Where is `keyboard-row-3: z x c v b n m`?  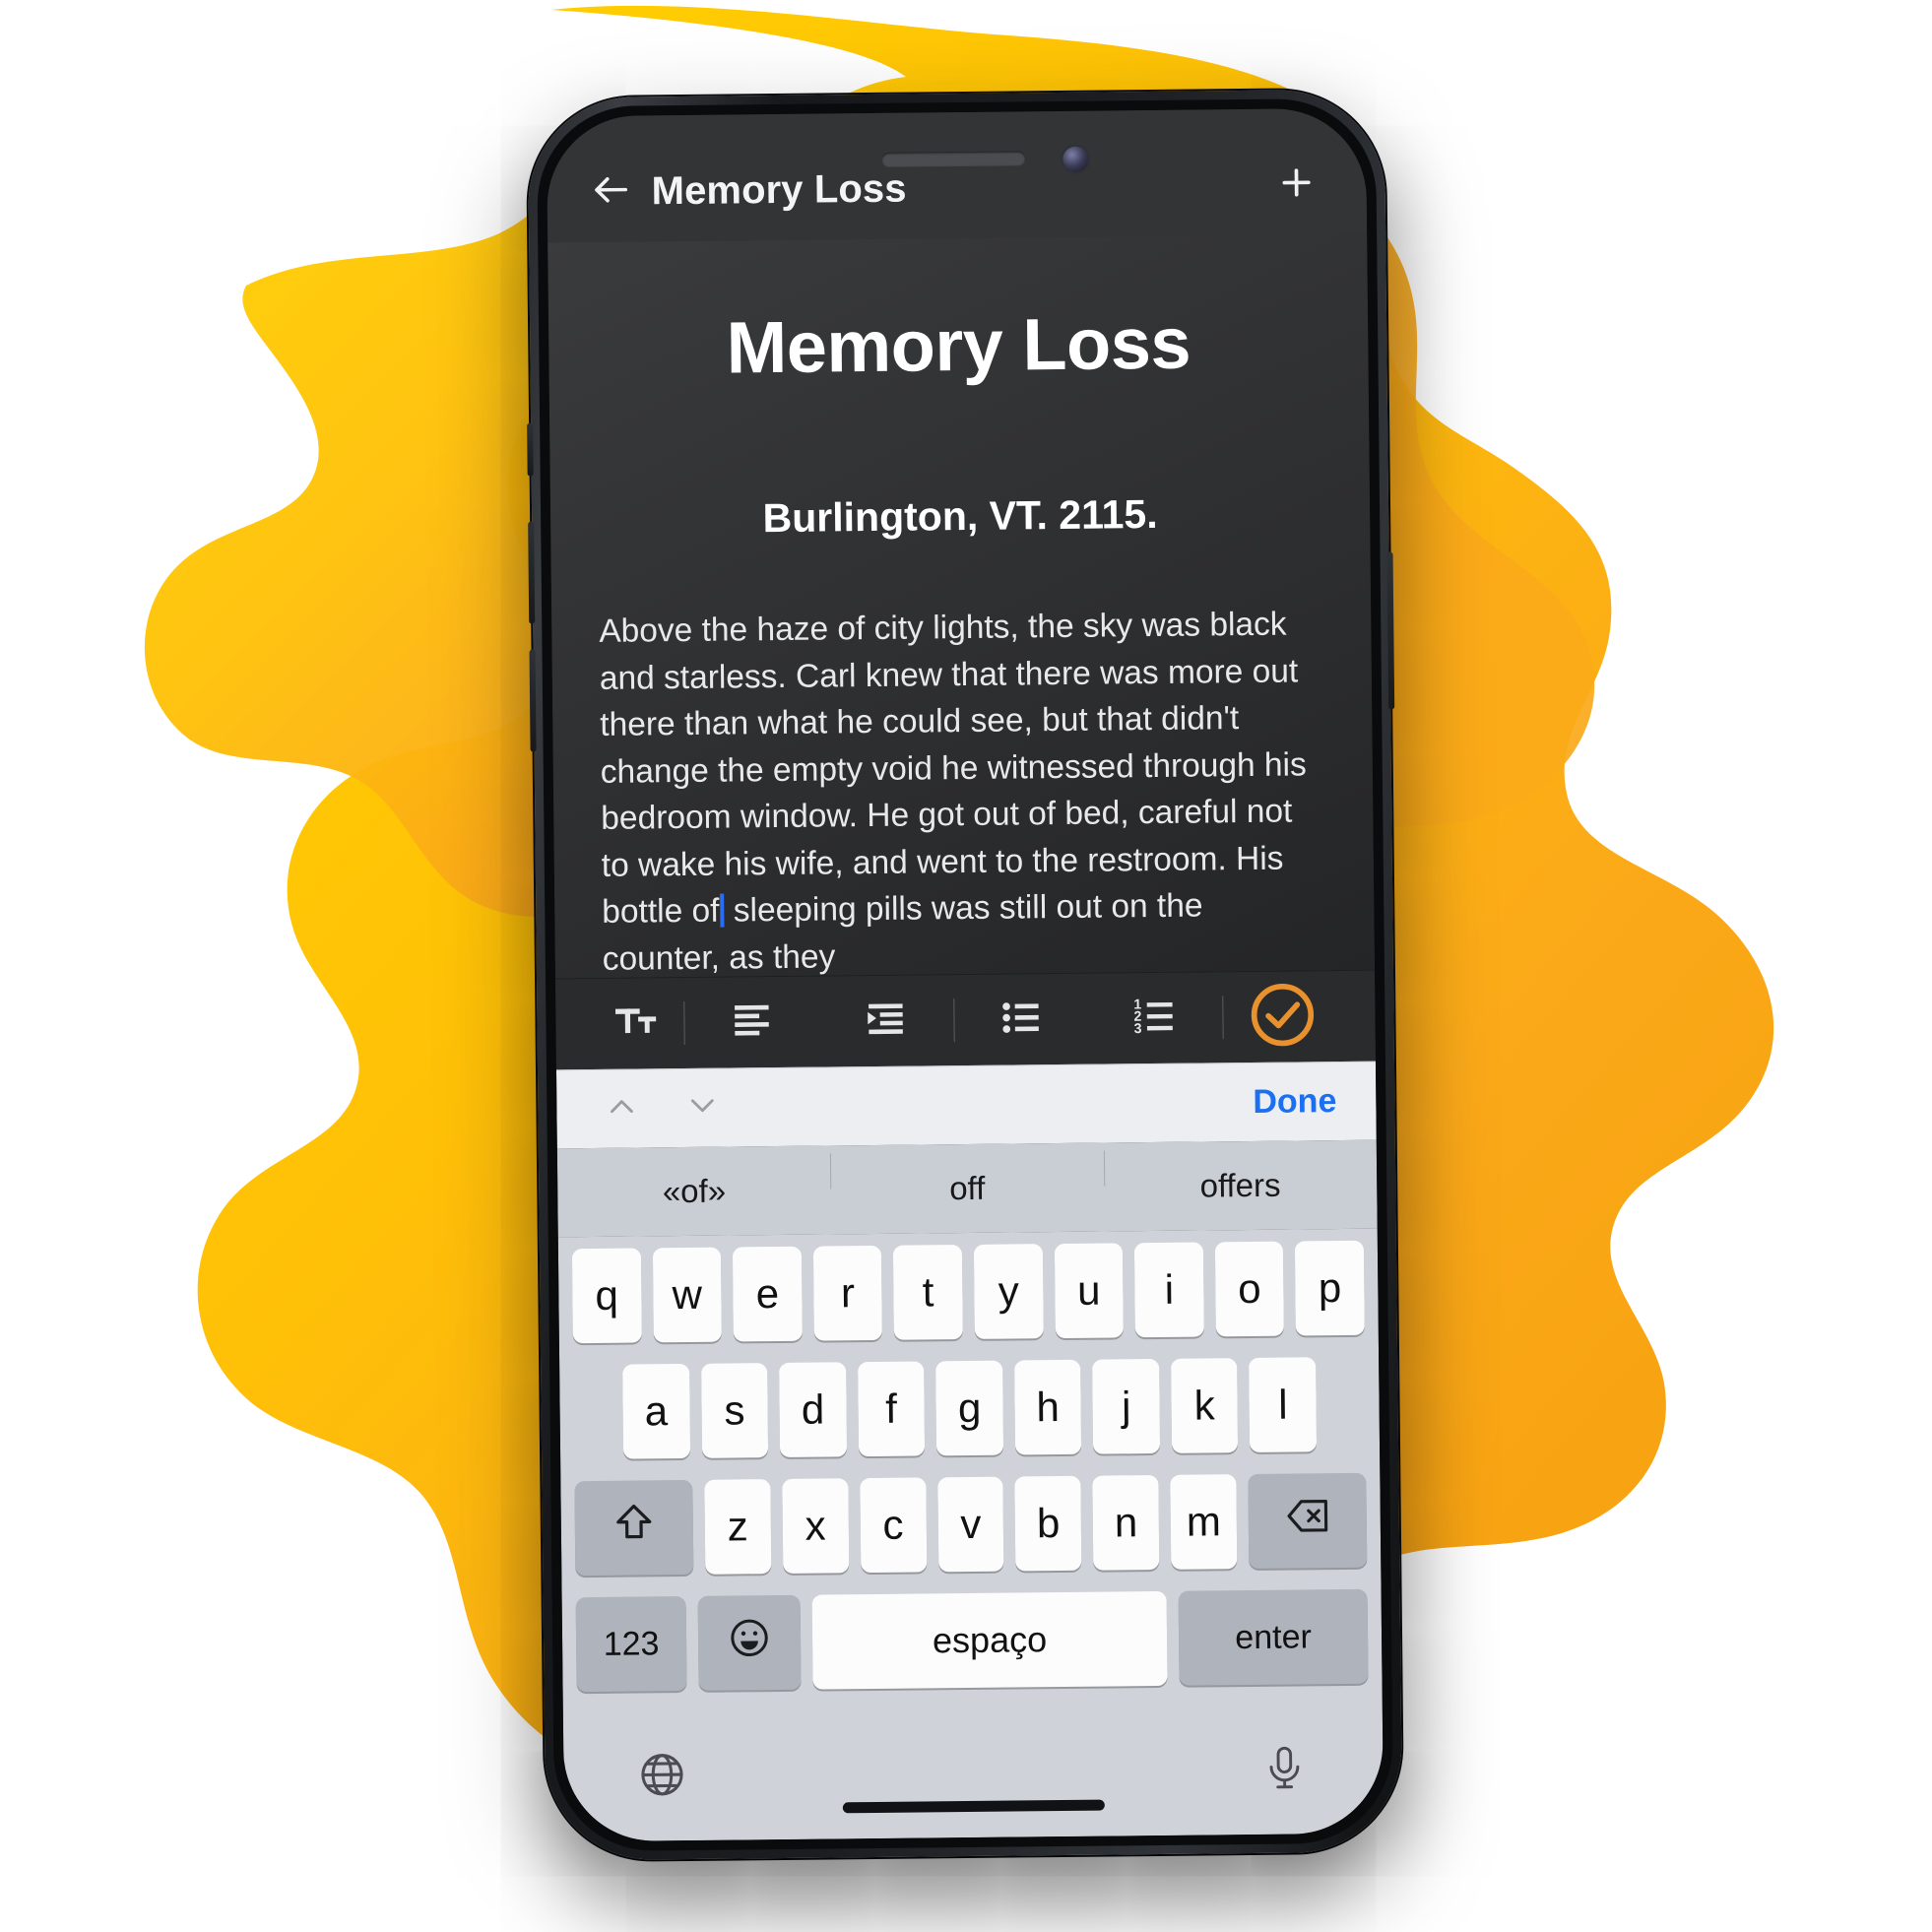 keyboard-row-3: z x c v b n m is located at coordinates (970, 1524).